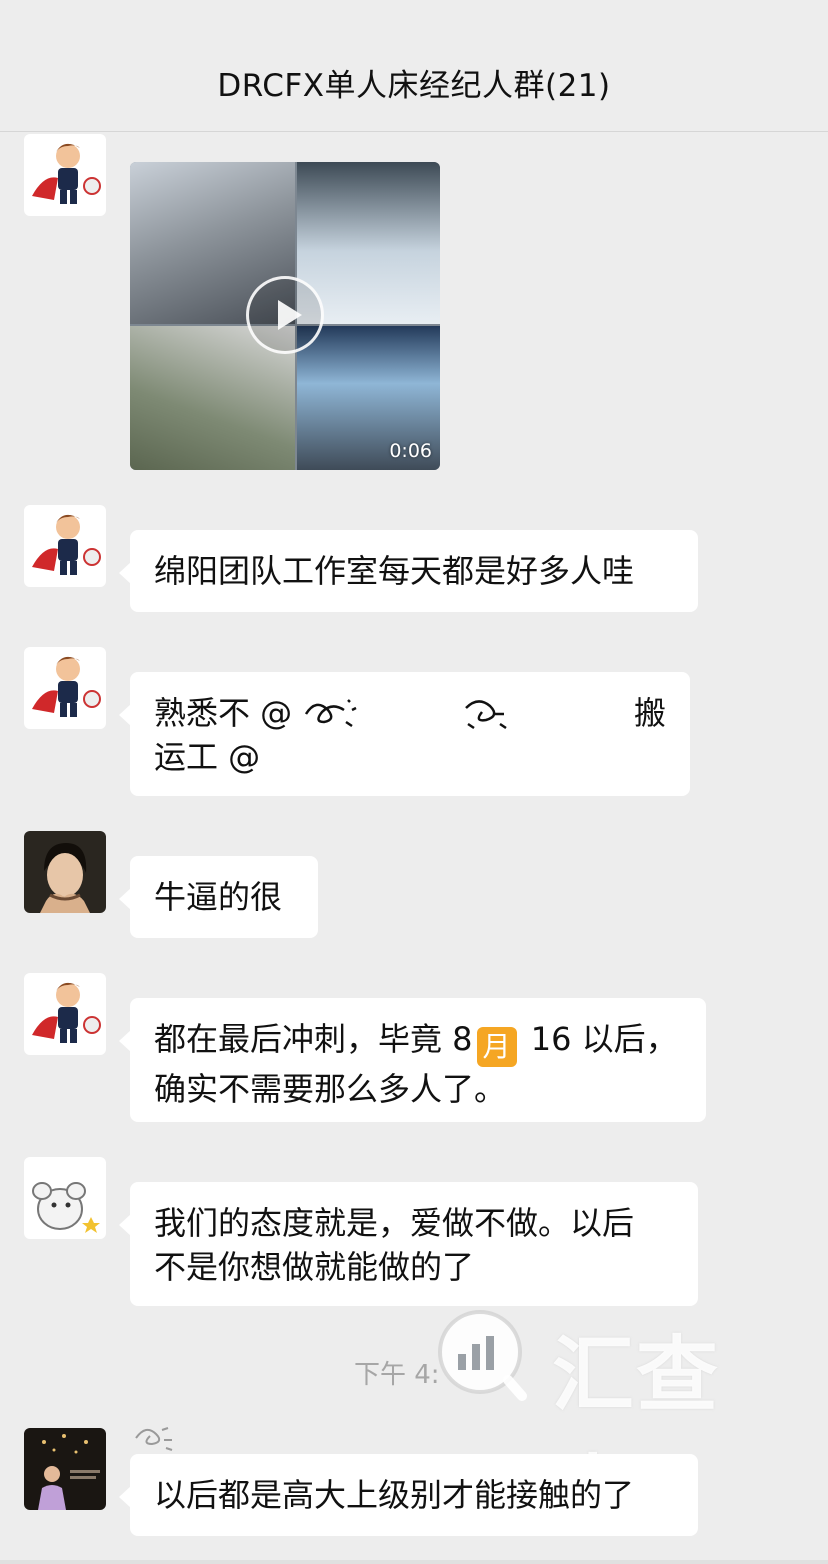 This screenshot has width=828, height=1564. I want to click on message-bubble: 我们的态度就是，爱做不做。以后 不是你想做就能做的了, so click(408, 1244).